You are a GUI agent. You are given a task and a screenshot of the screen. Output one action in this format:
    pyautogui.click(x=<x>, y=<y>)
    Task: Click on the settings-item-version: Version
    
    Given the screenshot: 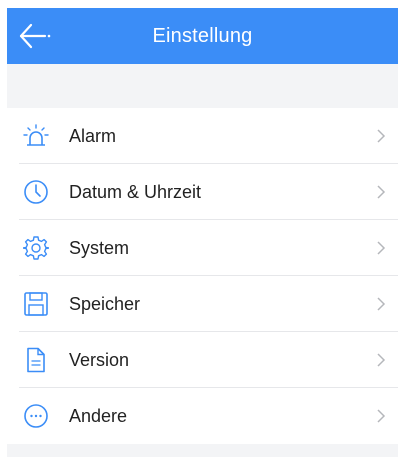 What is the action you would take?
    pyautogui.click(x=202, y=360)
    